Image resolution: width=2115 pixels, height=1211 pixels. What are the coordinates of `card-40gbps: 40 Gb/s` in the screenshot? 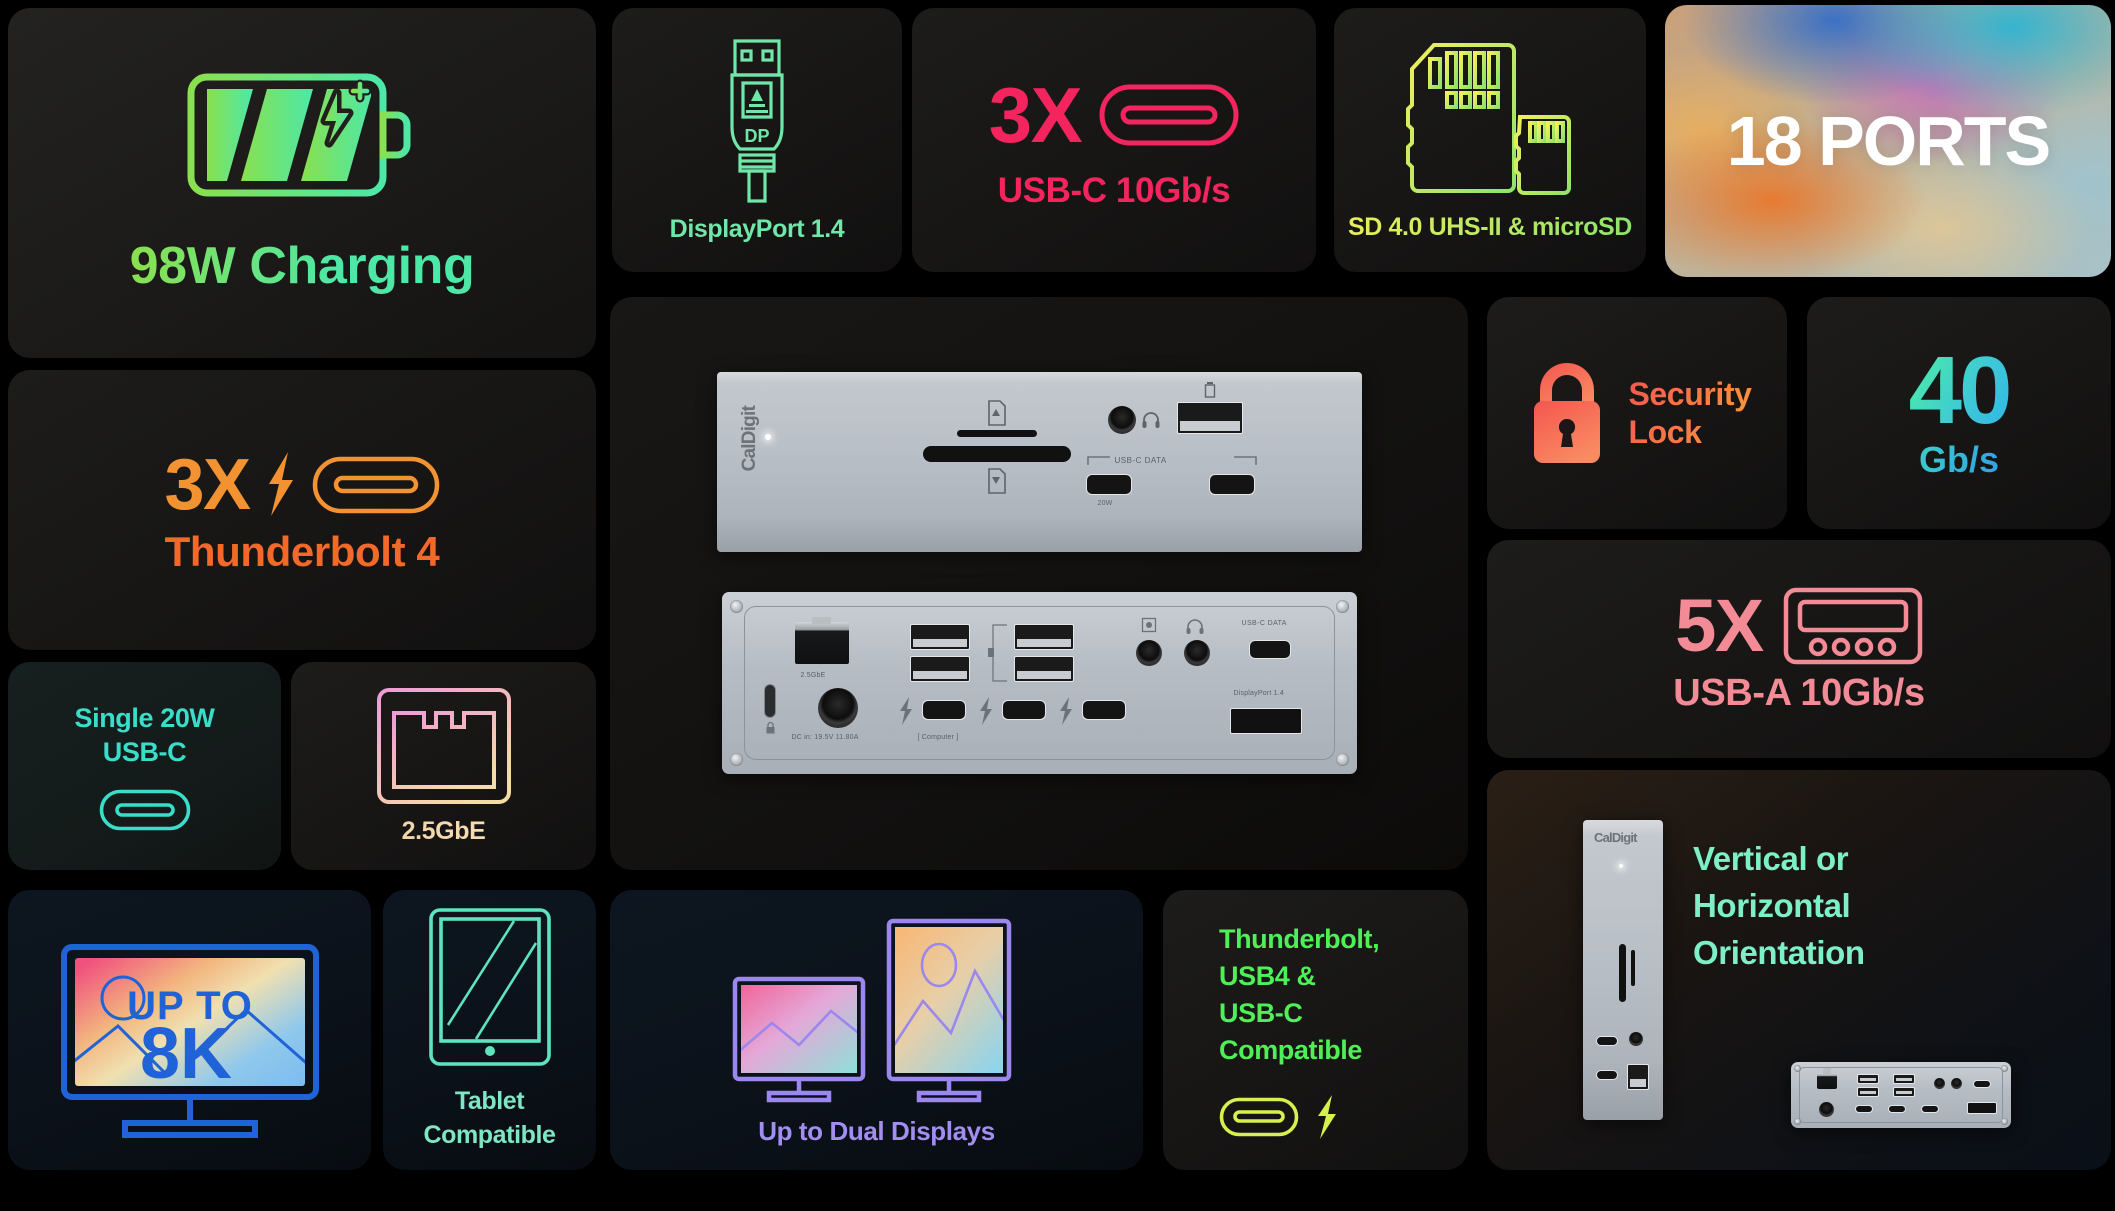 It's located at (1959, 413).